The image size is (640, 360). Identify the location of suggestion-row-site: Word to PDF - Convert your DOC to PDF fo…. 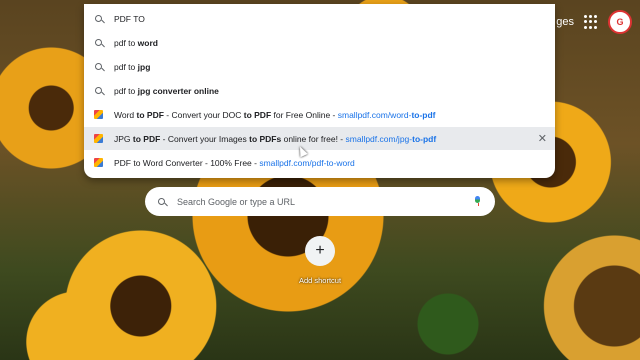
(319, 114).